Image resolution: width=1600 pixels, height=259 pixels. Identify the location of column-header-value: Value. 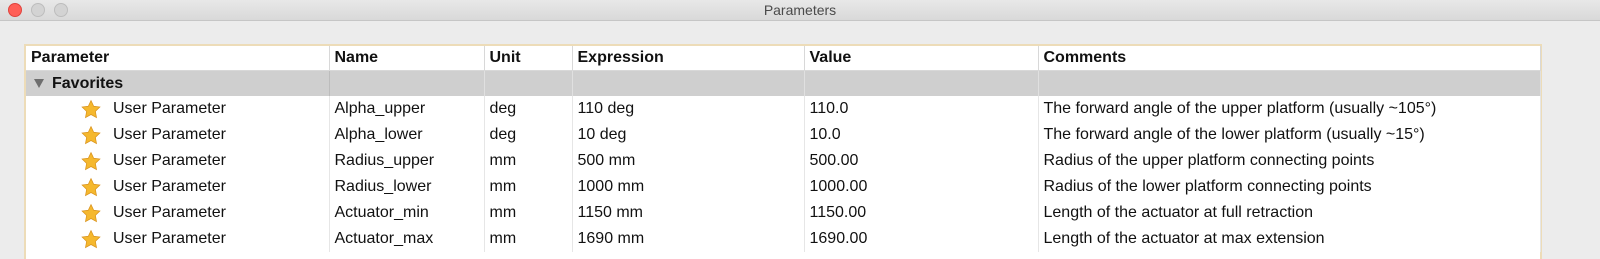
(921, 58).